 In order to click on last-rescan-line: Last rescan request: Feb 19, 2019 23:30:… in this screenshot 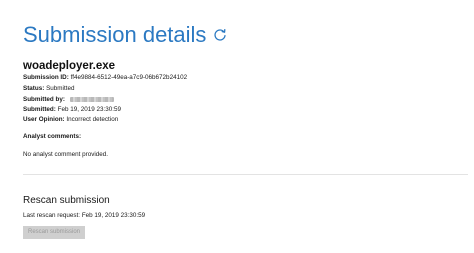, I will do `click(84, 215)`.